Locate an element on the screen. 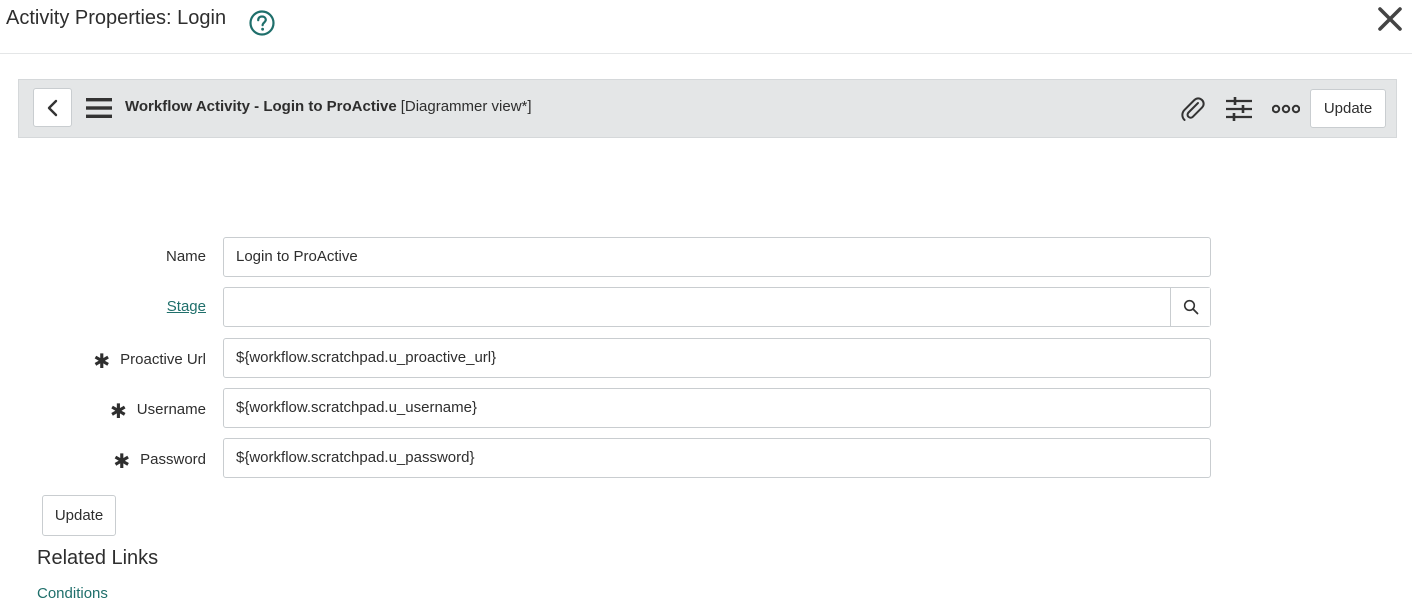 The width and height of the screenshot is (1412, 605). username-field: ${workflow.scratchpad.u_username} is located at coordinates (717, 408).